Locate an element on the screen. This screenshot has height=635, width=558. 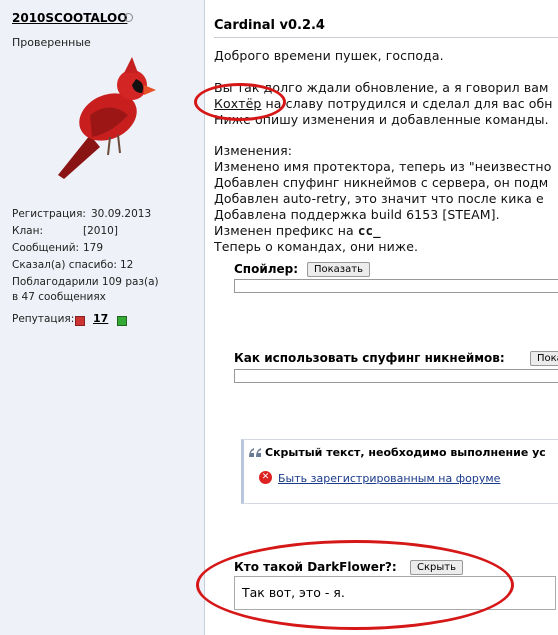
spoiler-hide-button: Скрыть is located at coordinates (436, 567).